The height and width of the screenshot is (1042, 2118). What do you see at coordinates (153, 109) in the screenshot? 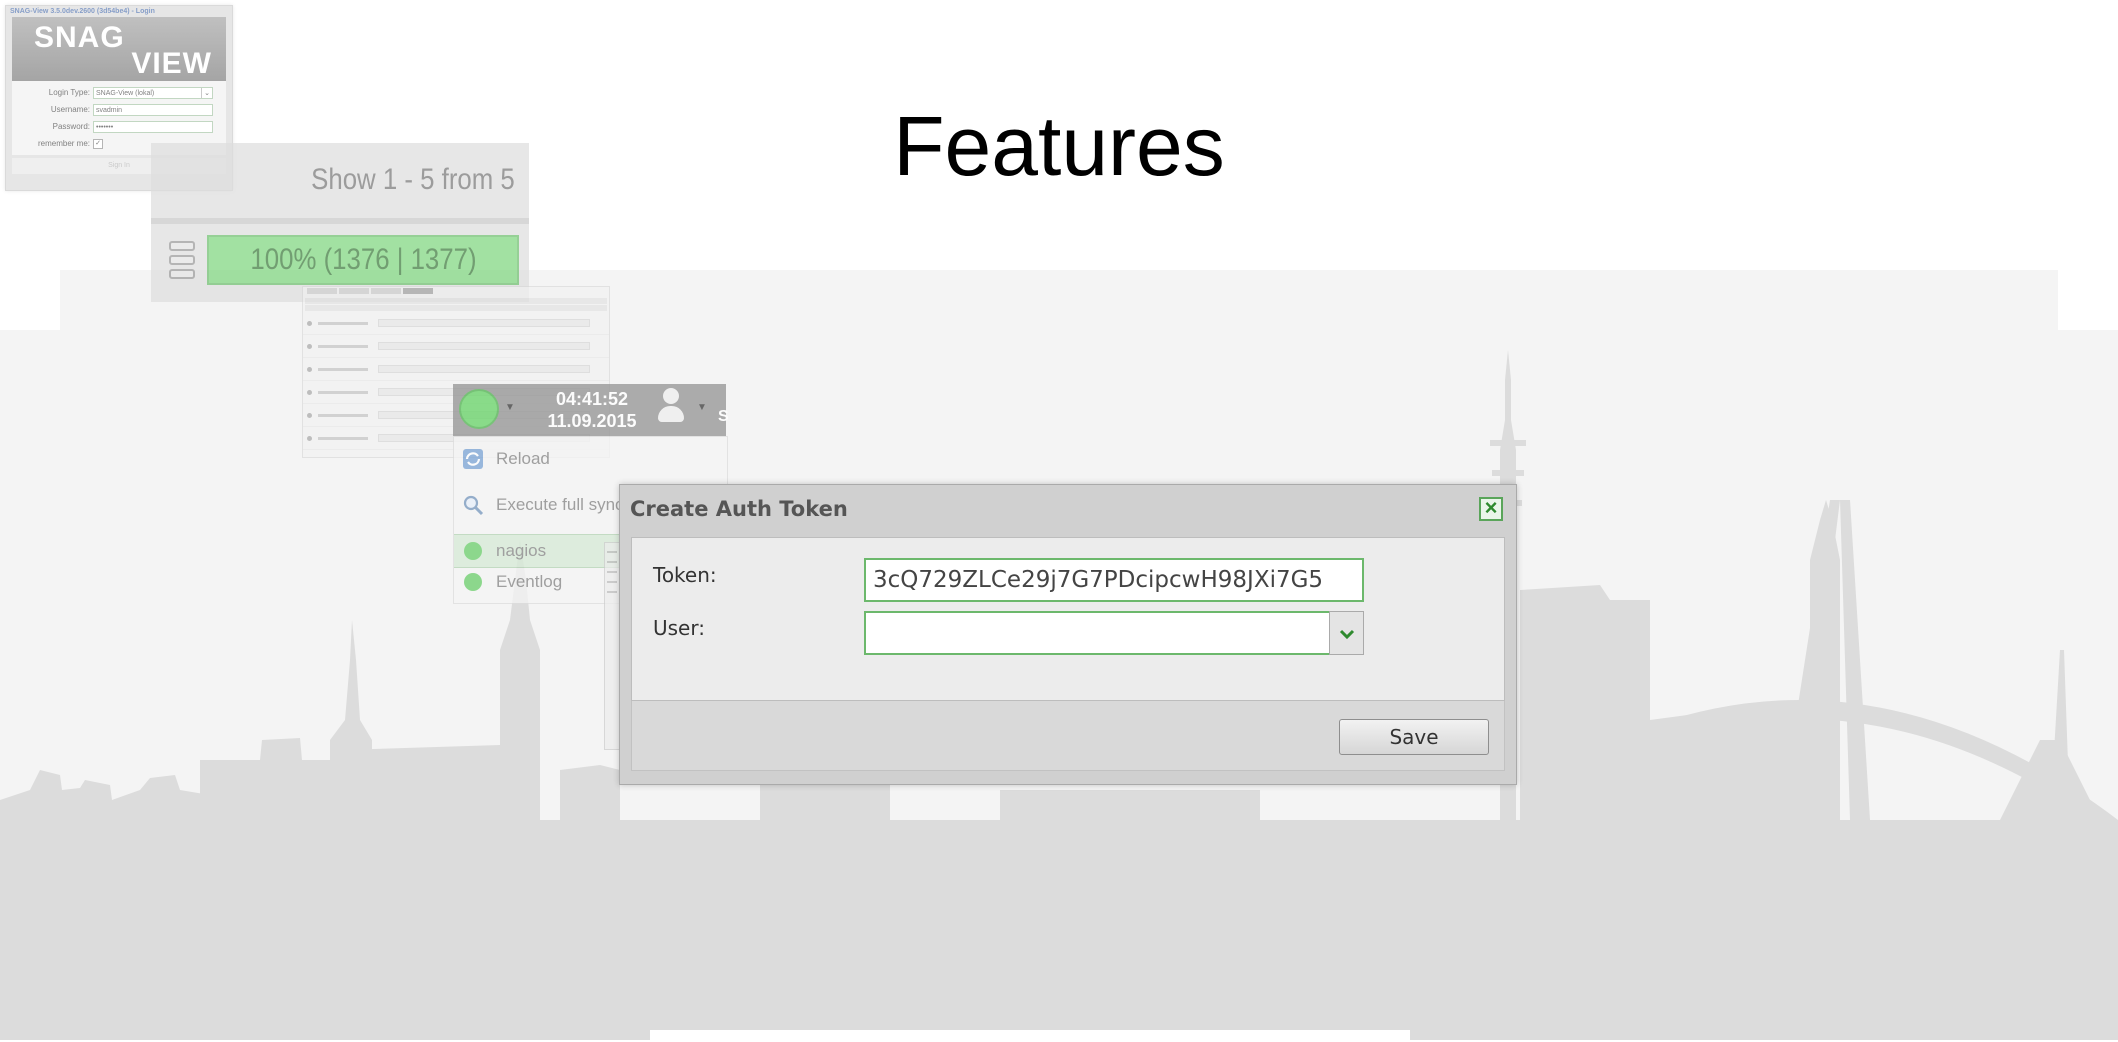
I see `username-field: svadmin` at bounding box center [153, 109].